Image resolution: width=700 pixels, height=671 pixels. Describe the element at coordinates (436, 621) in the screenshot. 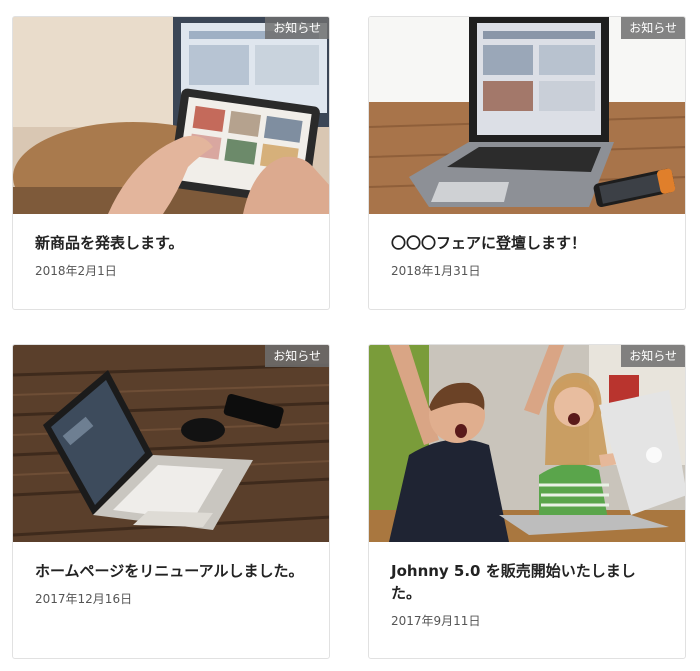

I see `post-date: 2017年9月11日` at that location.